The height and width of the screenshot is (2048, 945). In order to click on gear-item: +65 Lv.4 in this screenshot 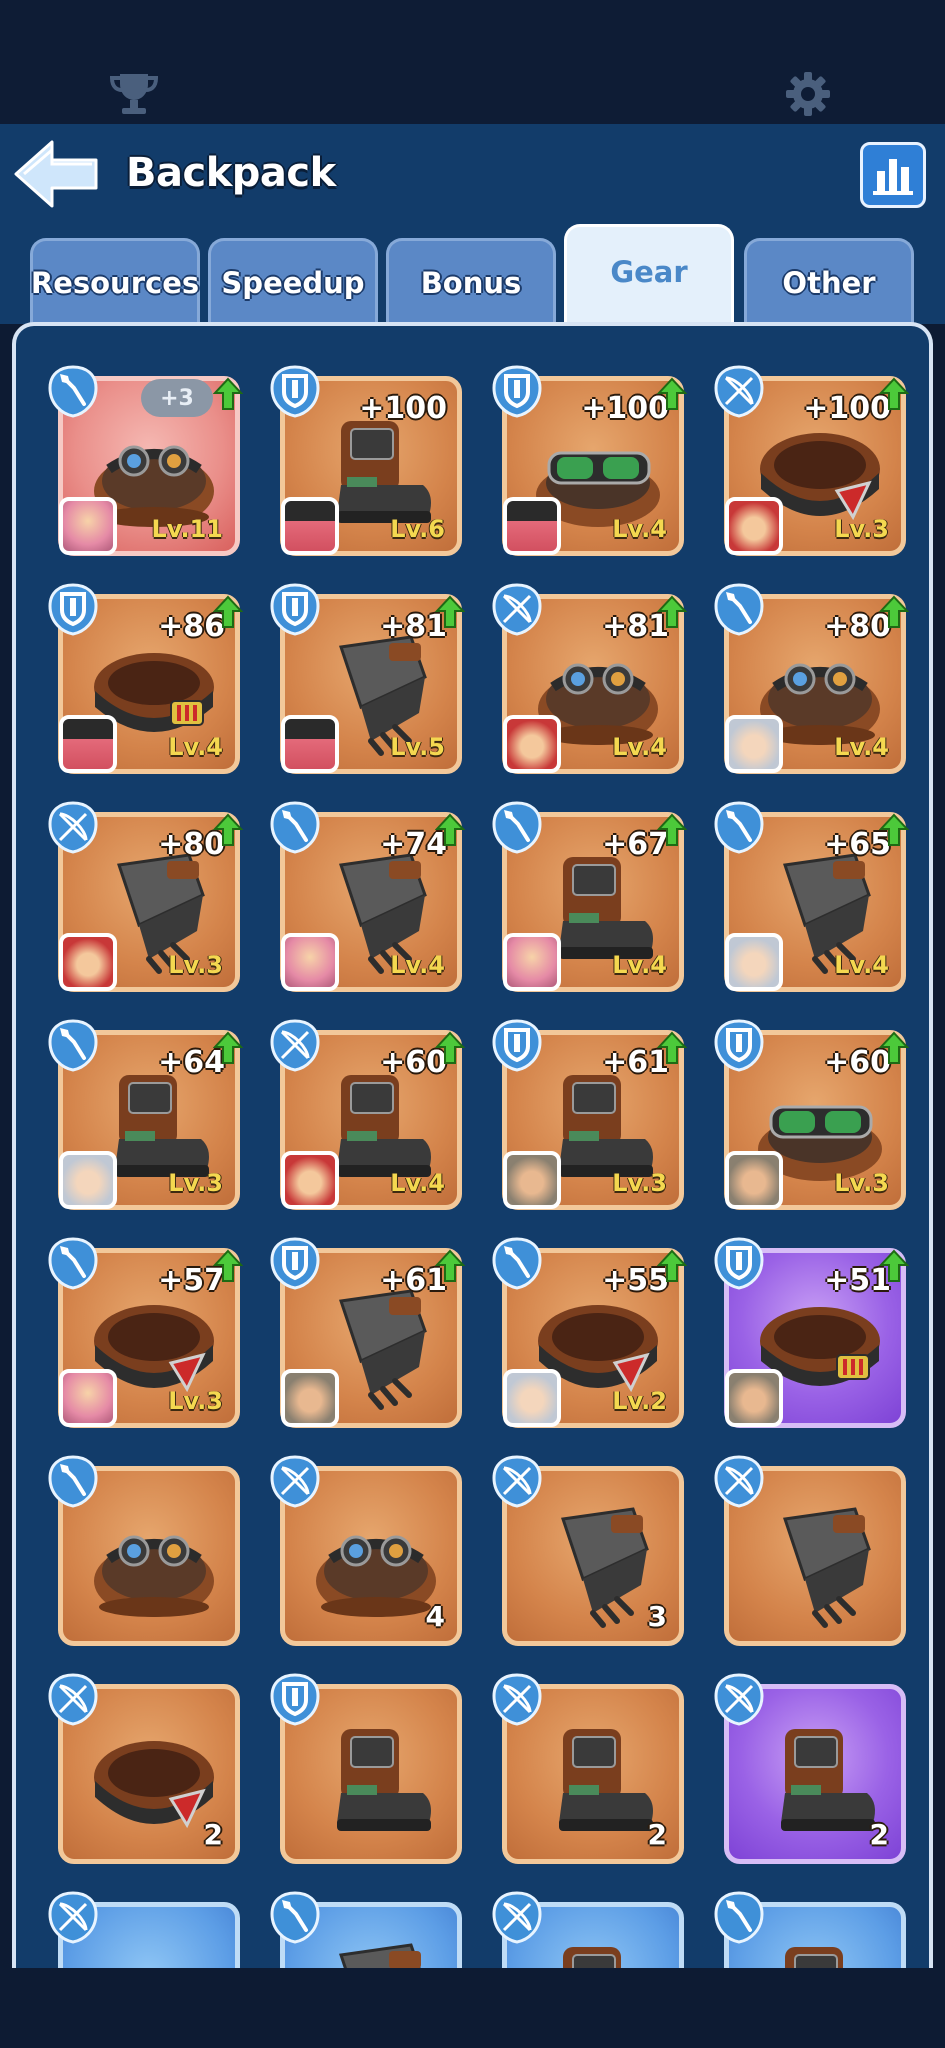, I will do `click(811, 896)`.